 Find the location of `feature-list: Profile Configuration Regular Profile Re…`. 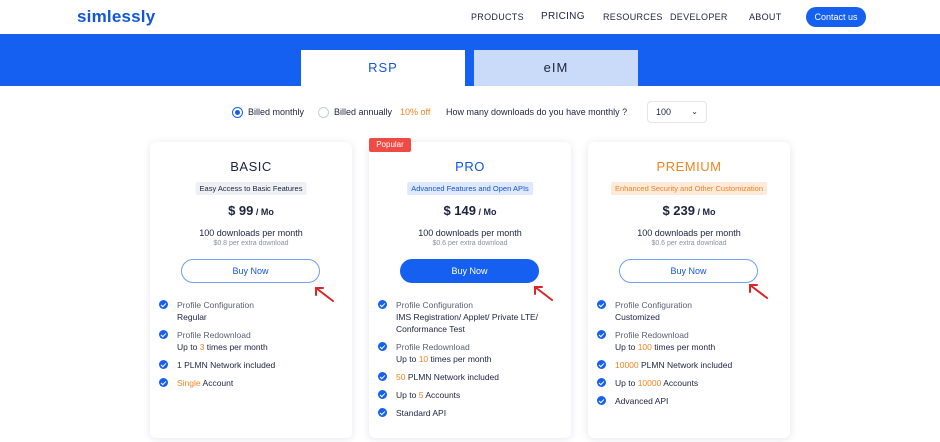

feature-list: Profile Configuration Regular Profile Re… is located at coordinates (252, 347).